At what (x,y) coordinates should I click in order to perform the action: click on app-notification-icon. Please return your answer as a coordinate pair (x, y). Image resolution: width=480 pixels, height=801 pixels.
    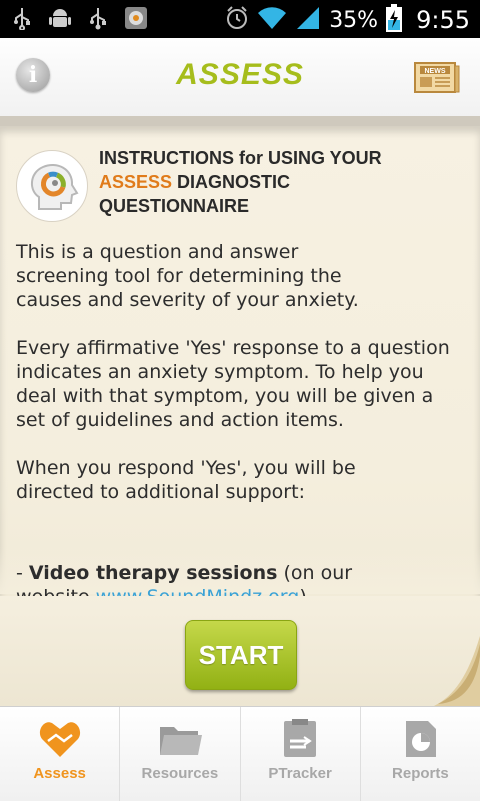
    Looking at the image, I should click on (136, 18).